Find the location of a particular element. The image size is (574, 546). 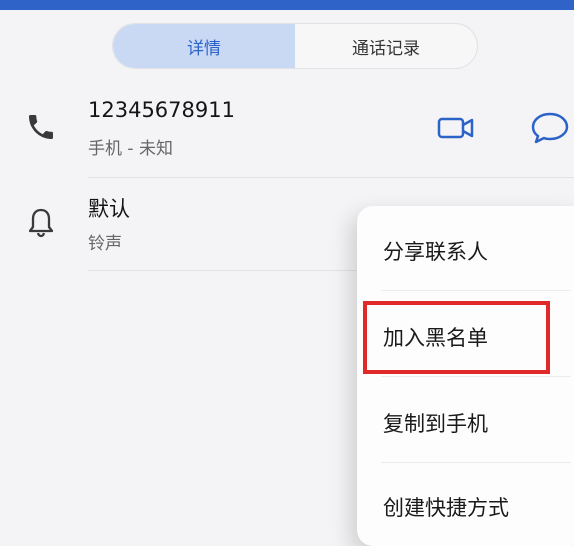

phone-number: 12345678911 is located at coordinates (161, 110).